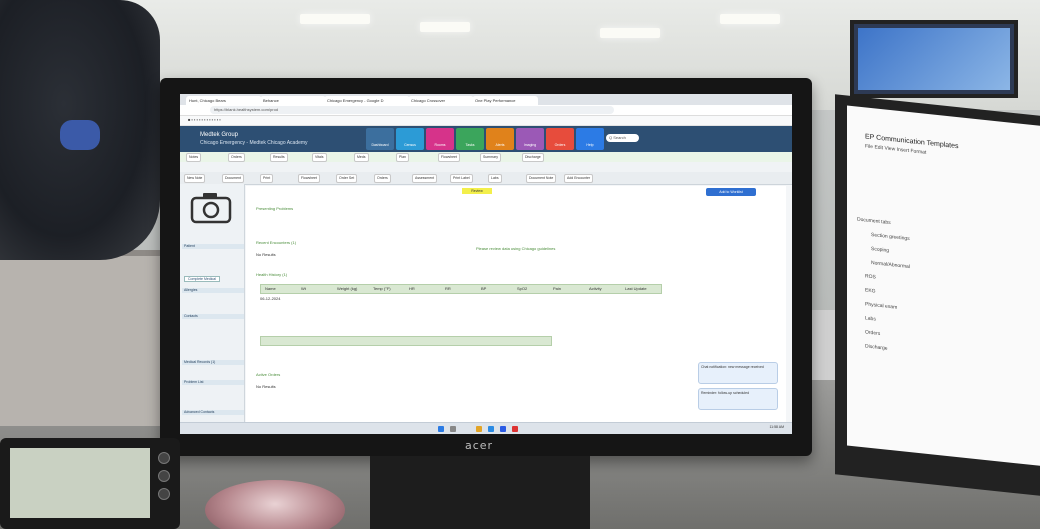  I want to click on nav-tile-imaging: Imaging, so click(530, 139).